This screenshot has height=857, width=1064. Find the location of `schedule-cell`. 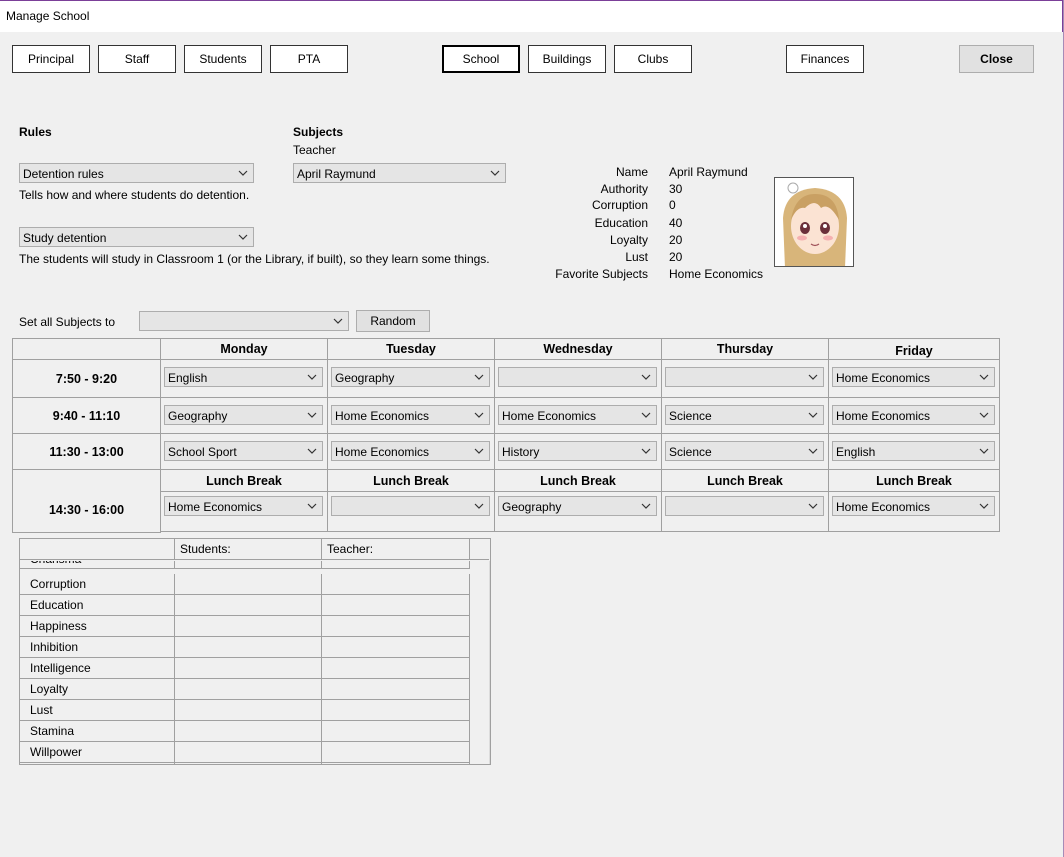

schedule-cell is located at coordinates (745, 378).